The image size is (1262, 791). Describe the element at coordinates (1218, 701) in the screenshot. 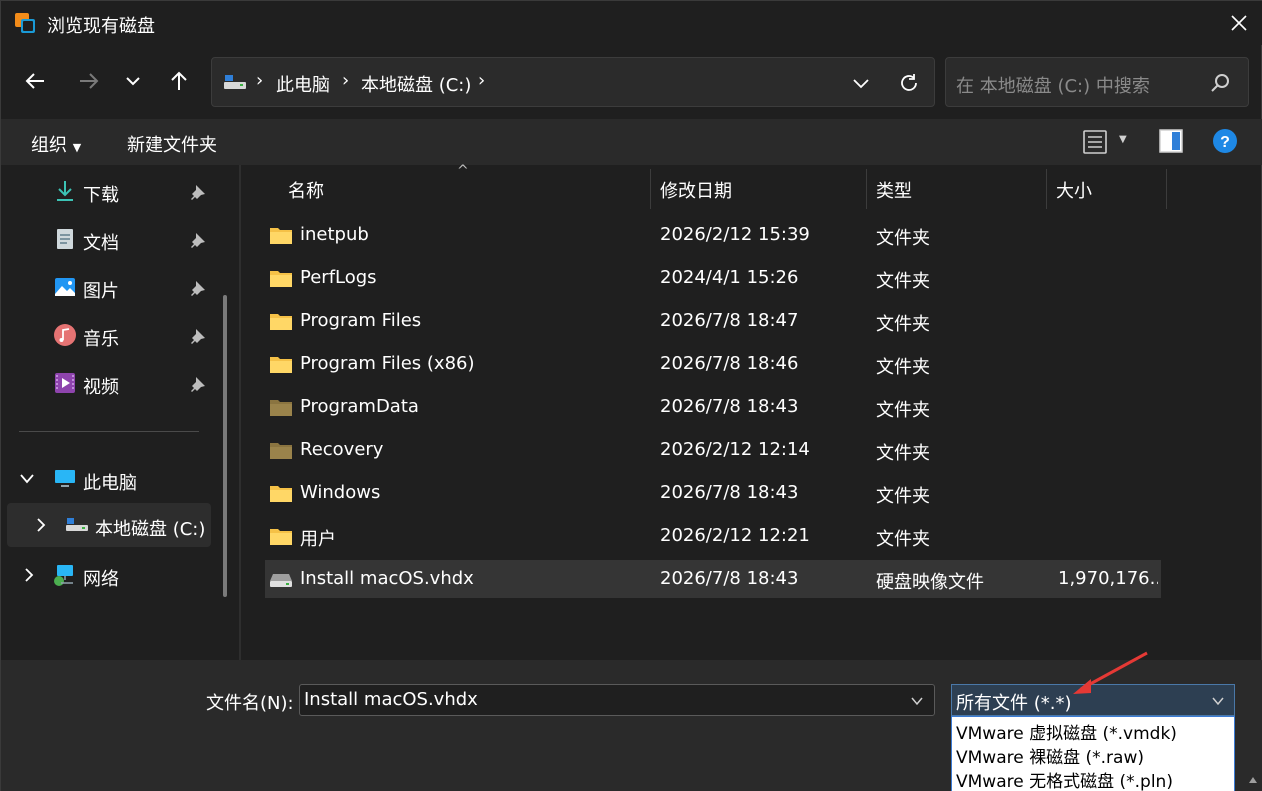

I see `filetype-dropdown-button` at that location.